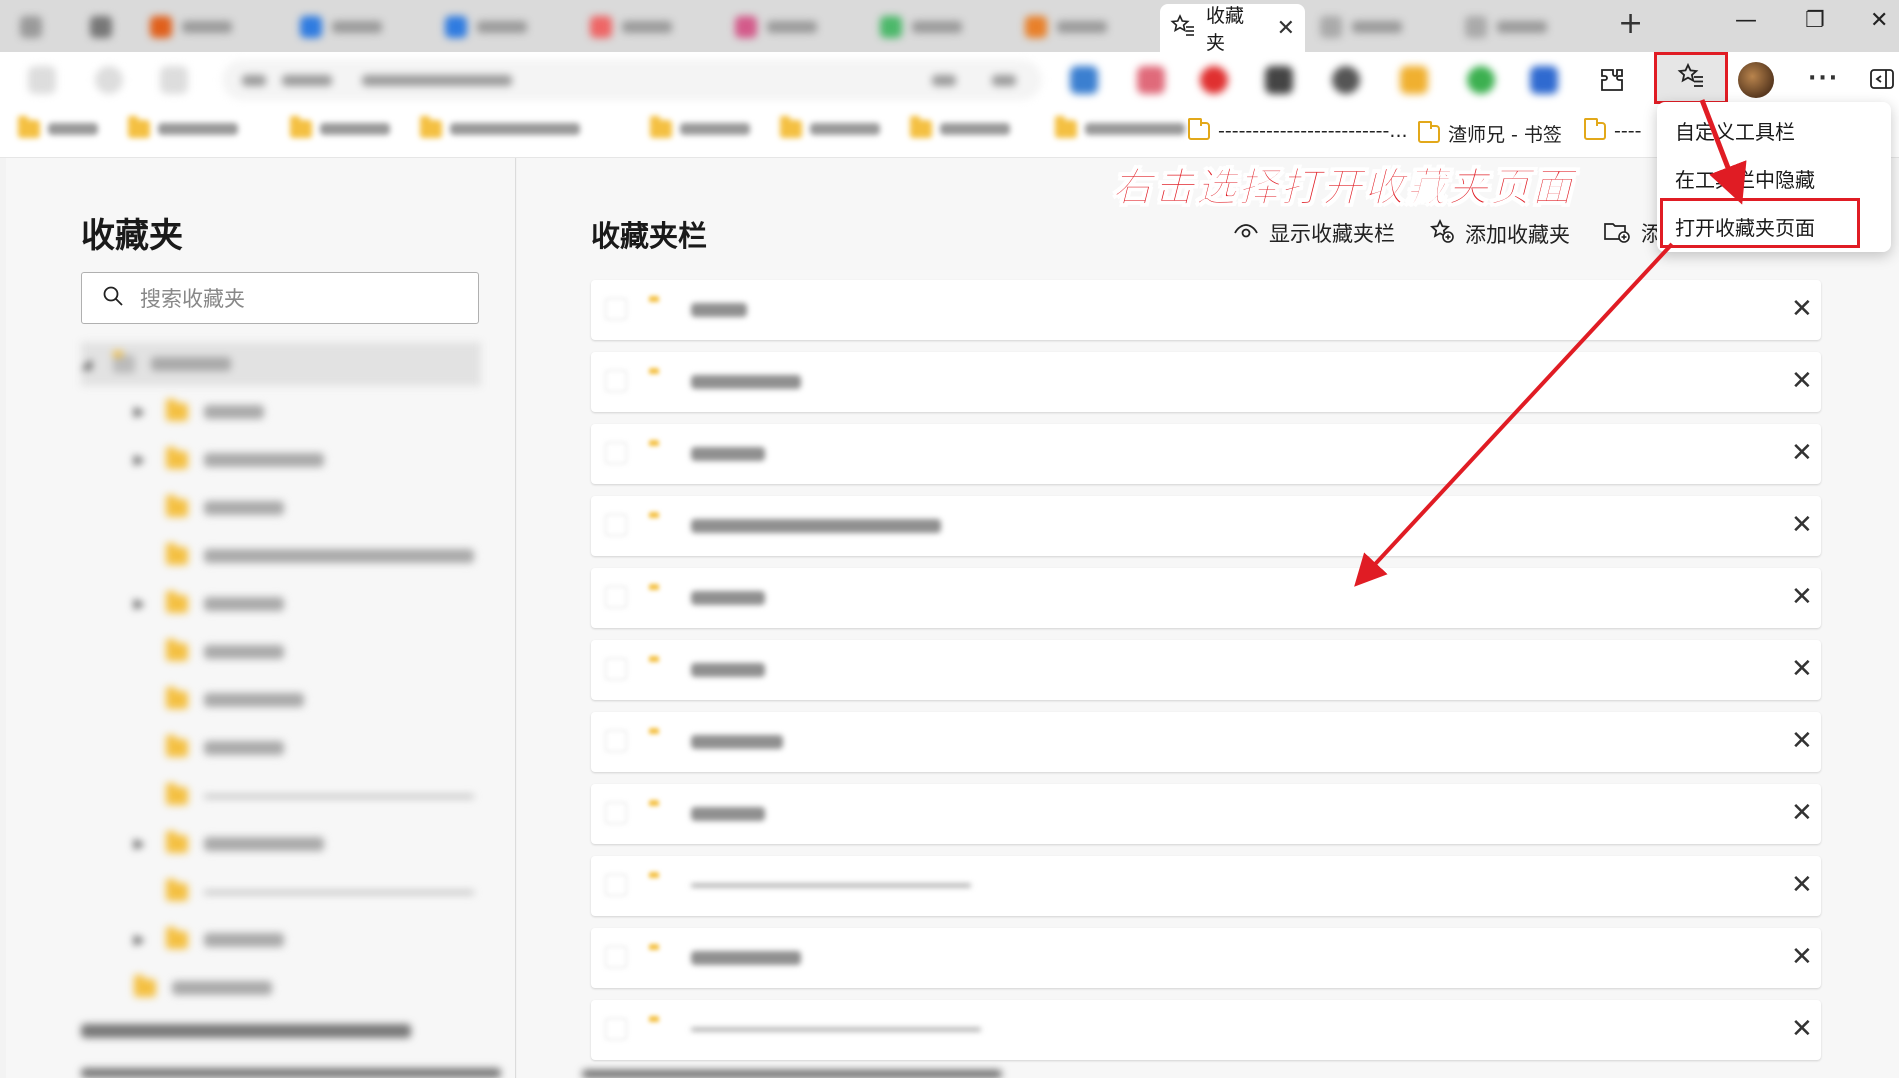 This screenshot has height=1078, width=1899. What do you see at coordinates (1823, 78) in the screenshot?
I see `more-menu-button: ···` at bounding box center [1823, 78].